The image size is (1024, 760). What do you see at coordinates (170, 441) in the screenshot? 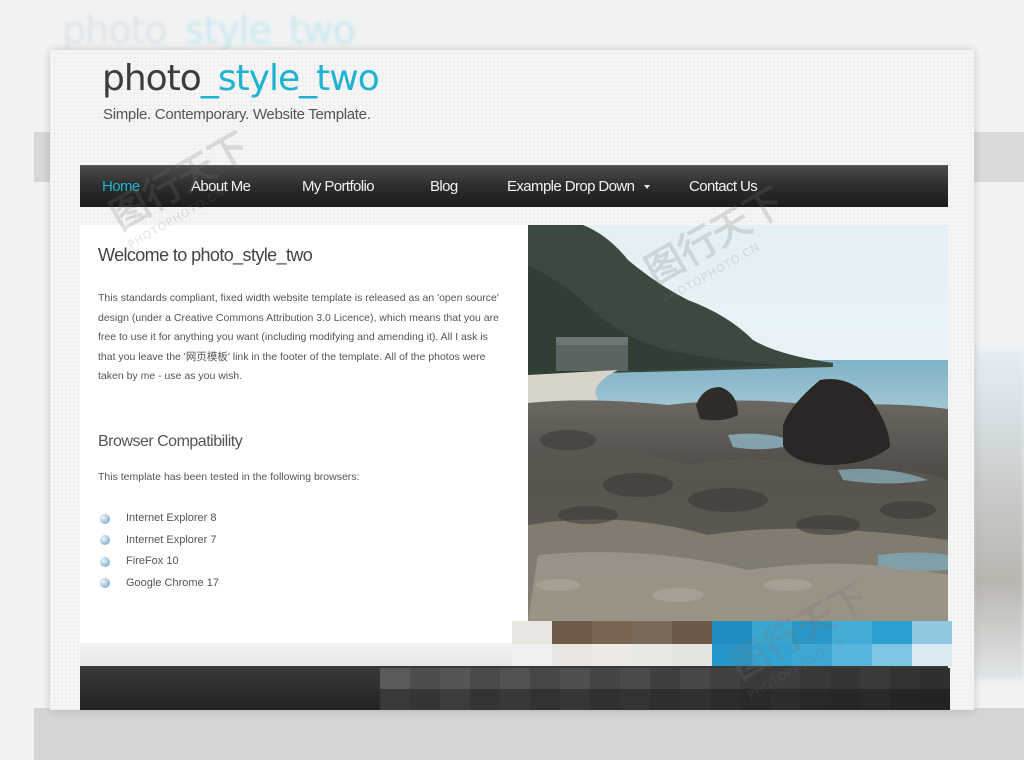
I see `compatibility-heading: Browser Compatibility` at bounding box center [170, 441].